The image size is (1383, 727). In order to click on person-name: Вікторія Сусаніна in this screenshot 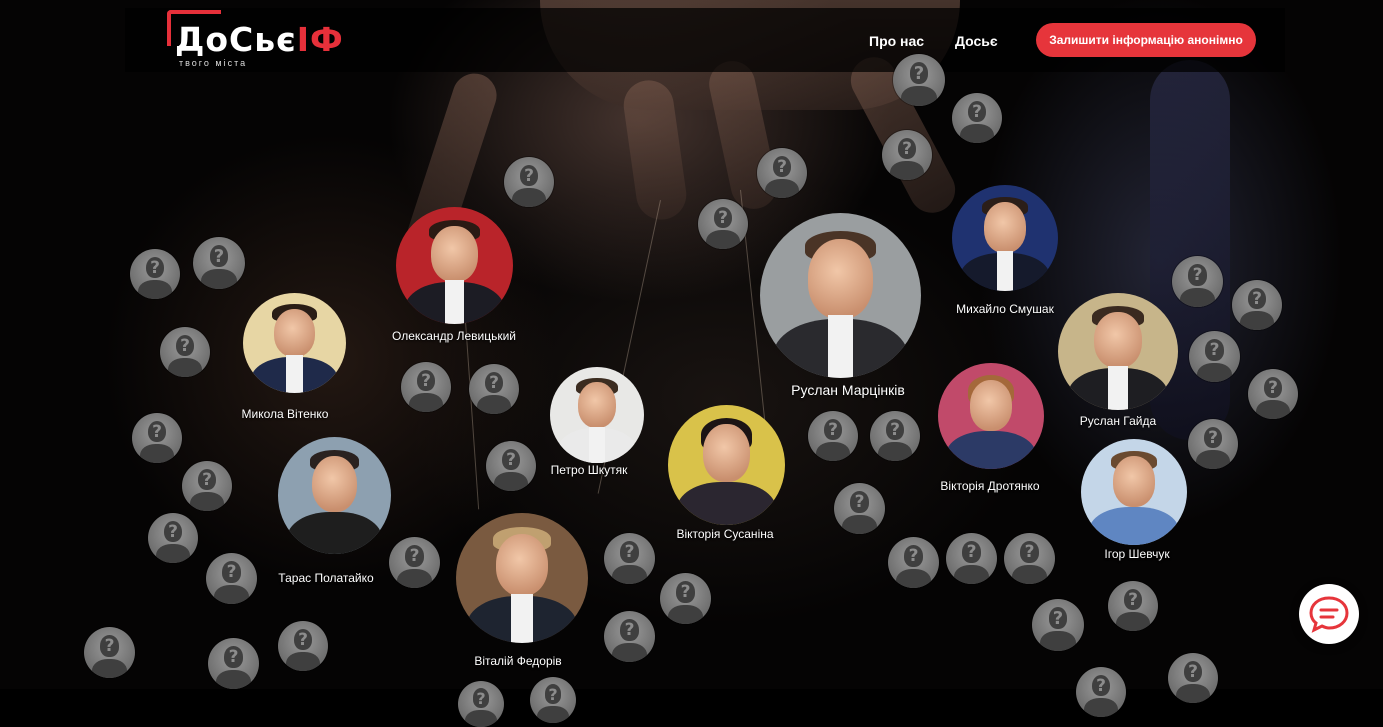, I will do `click(724, 534)`.